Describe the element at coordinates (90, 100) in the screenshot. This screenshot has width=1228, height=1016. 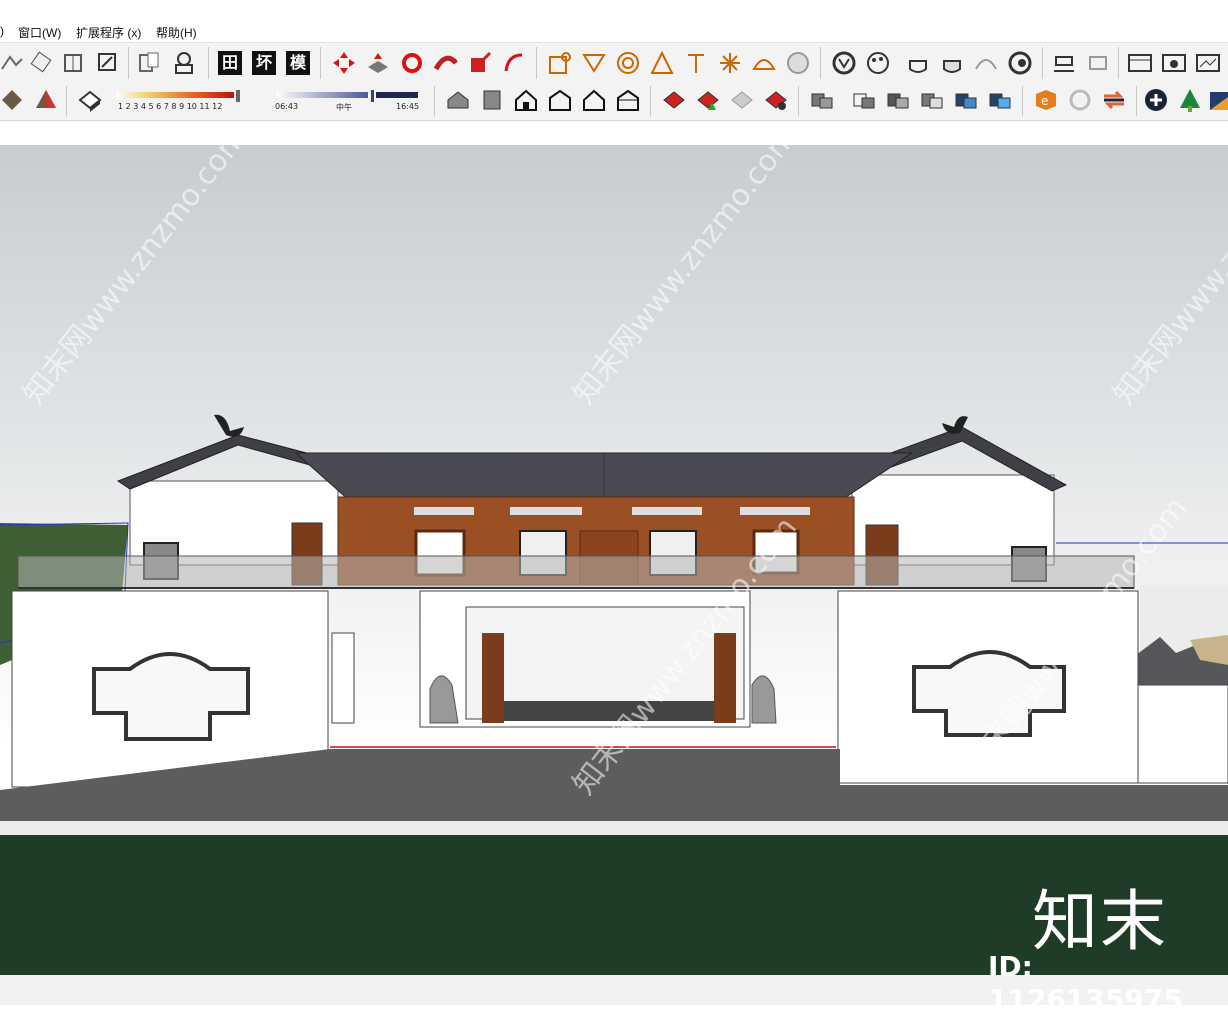
I see `shadow-settings-icon` at that location.